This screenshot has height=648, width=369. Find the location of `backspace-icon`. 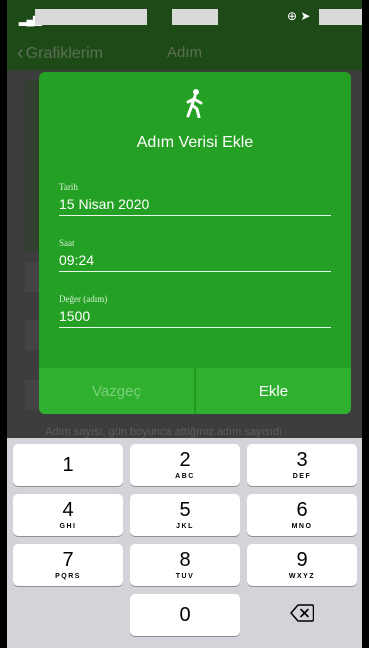

backspace-icon is located at coordinates (302, 615).